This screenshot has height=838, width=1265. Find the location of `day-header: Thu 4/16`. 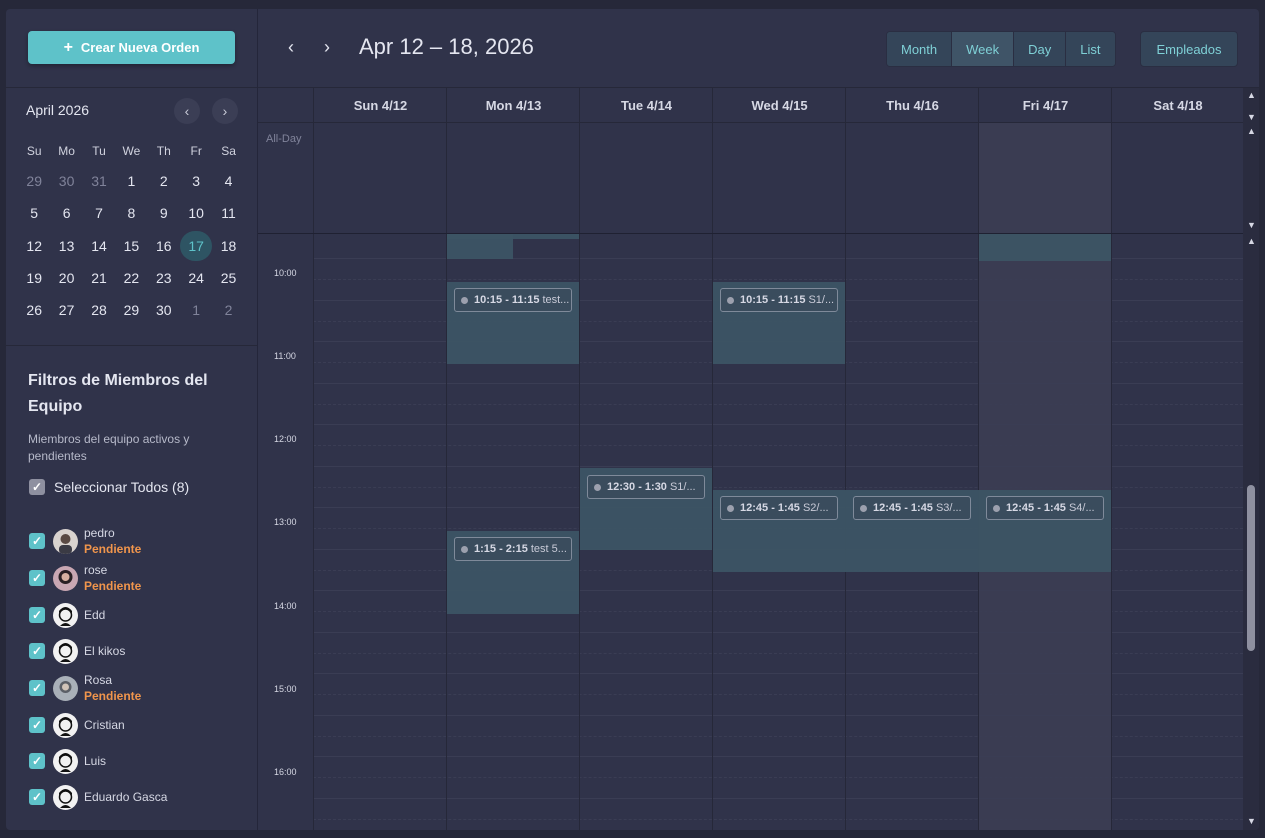

day-header: Thu 4/16 is located at coordinates (912, 105).